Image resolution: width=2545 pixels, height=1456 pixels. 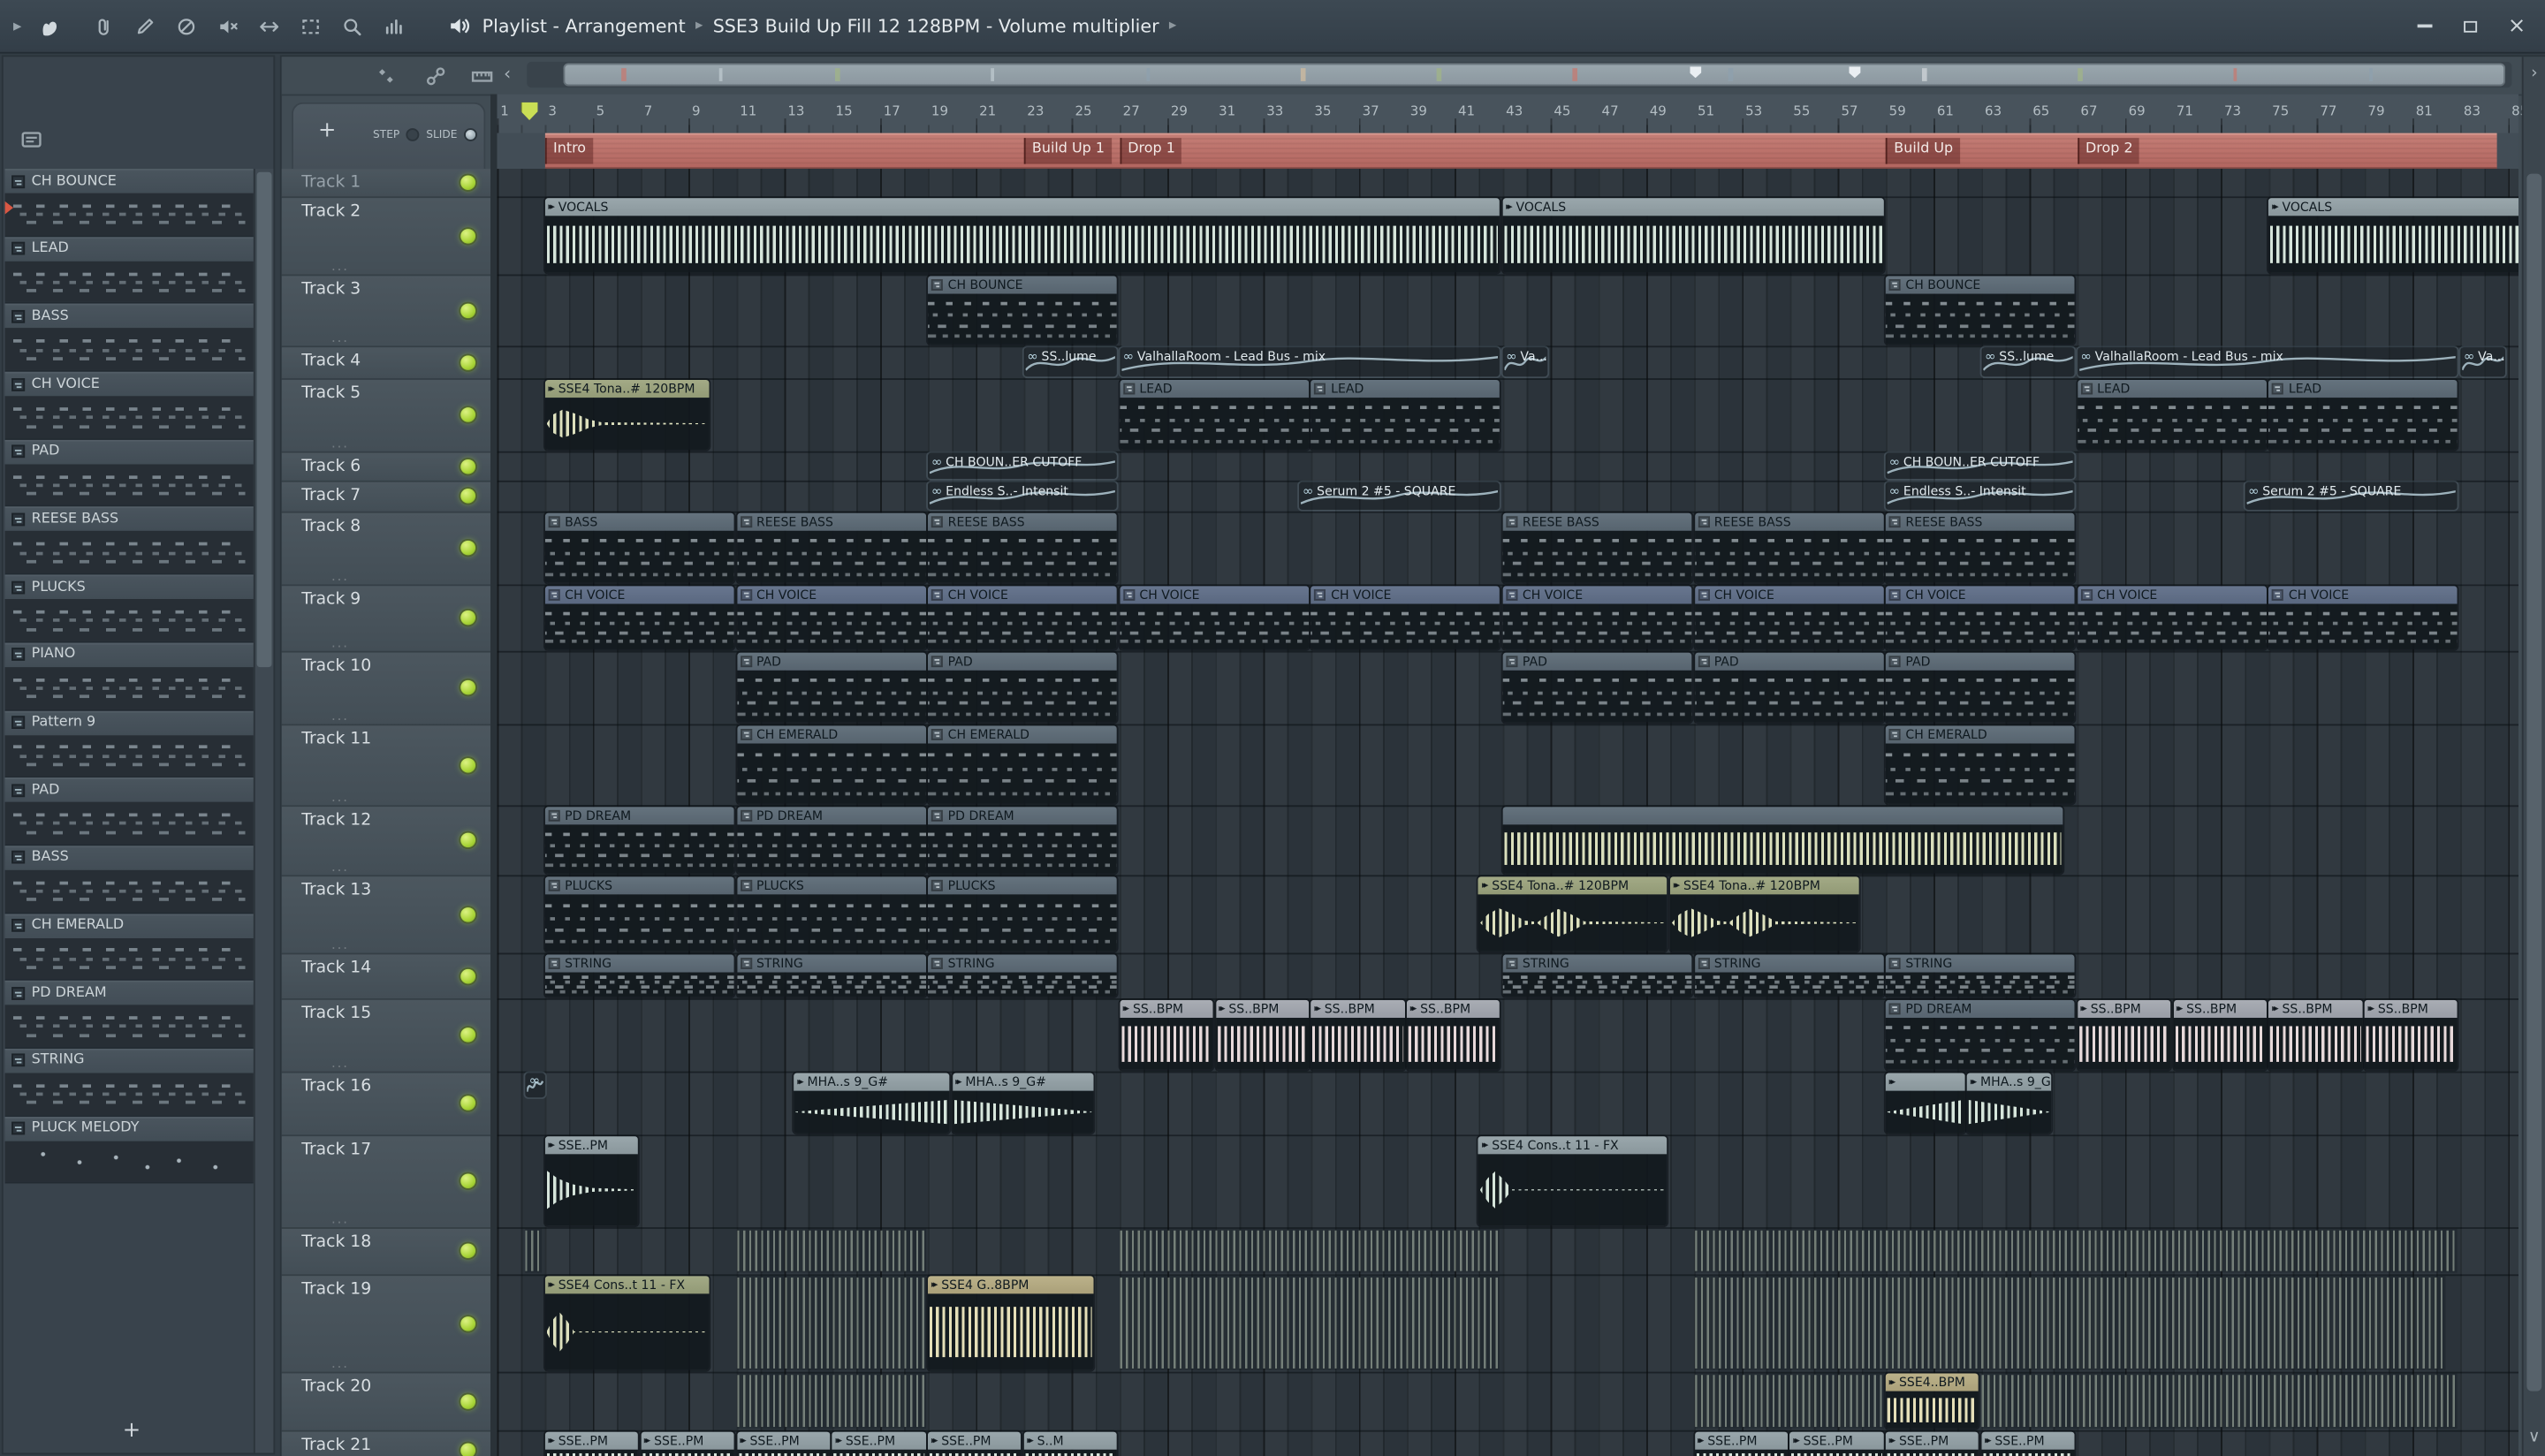 What do you see at coordinates (385, 916) in the screenshot?
I see `track-header: Track 13 ···` at bounding box center [385, 916].